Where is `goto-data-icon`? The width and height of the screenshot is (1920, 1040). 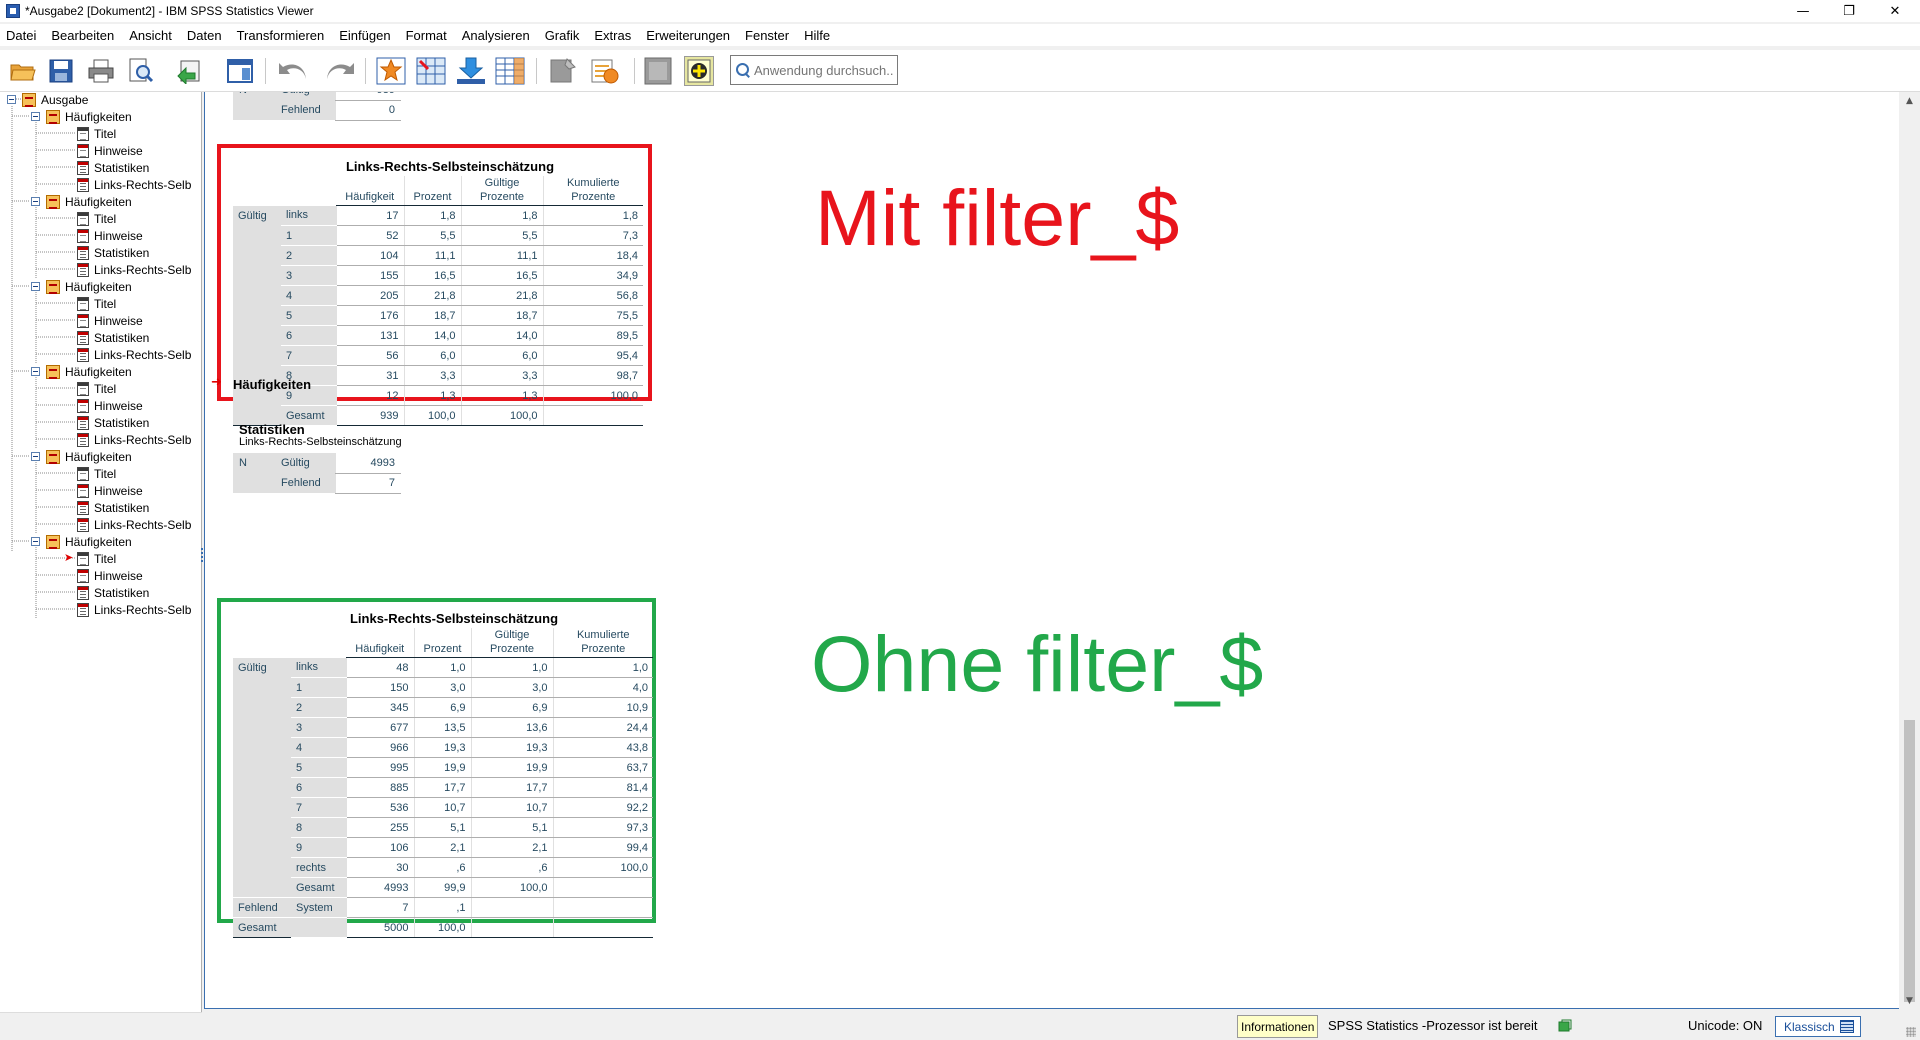
goto-data-icon is located at coordinates (391, 71).